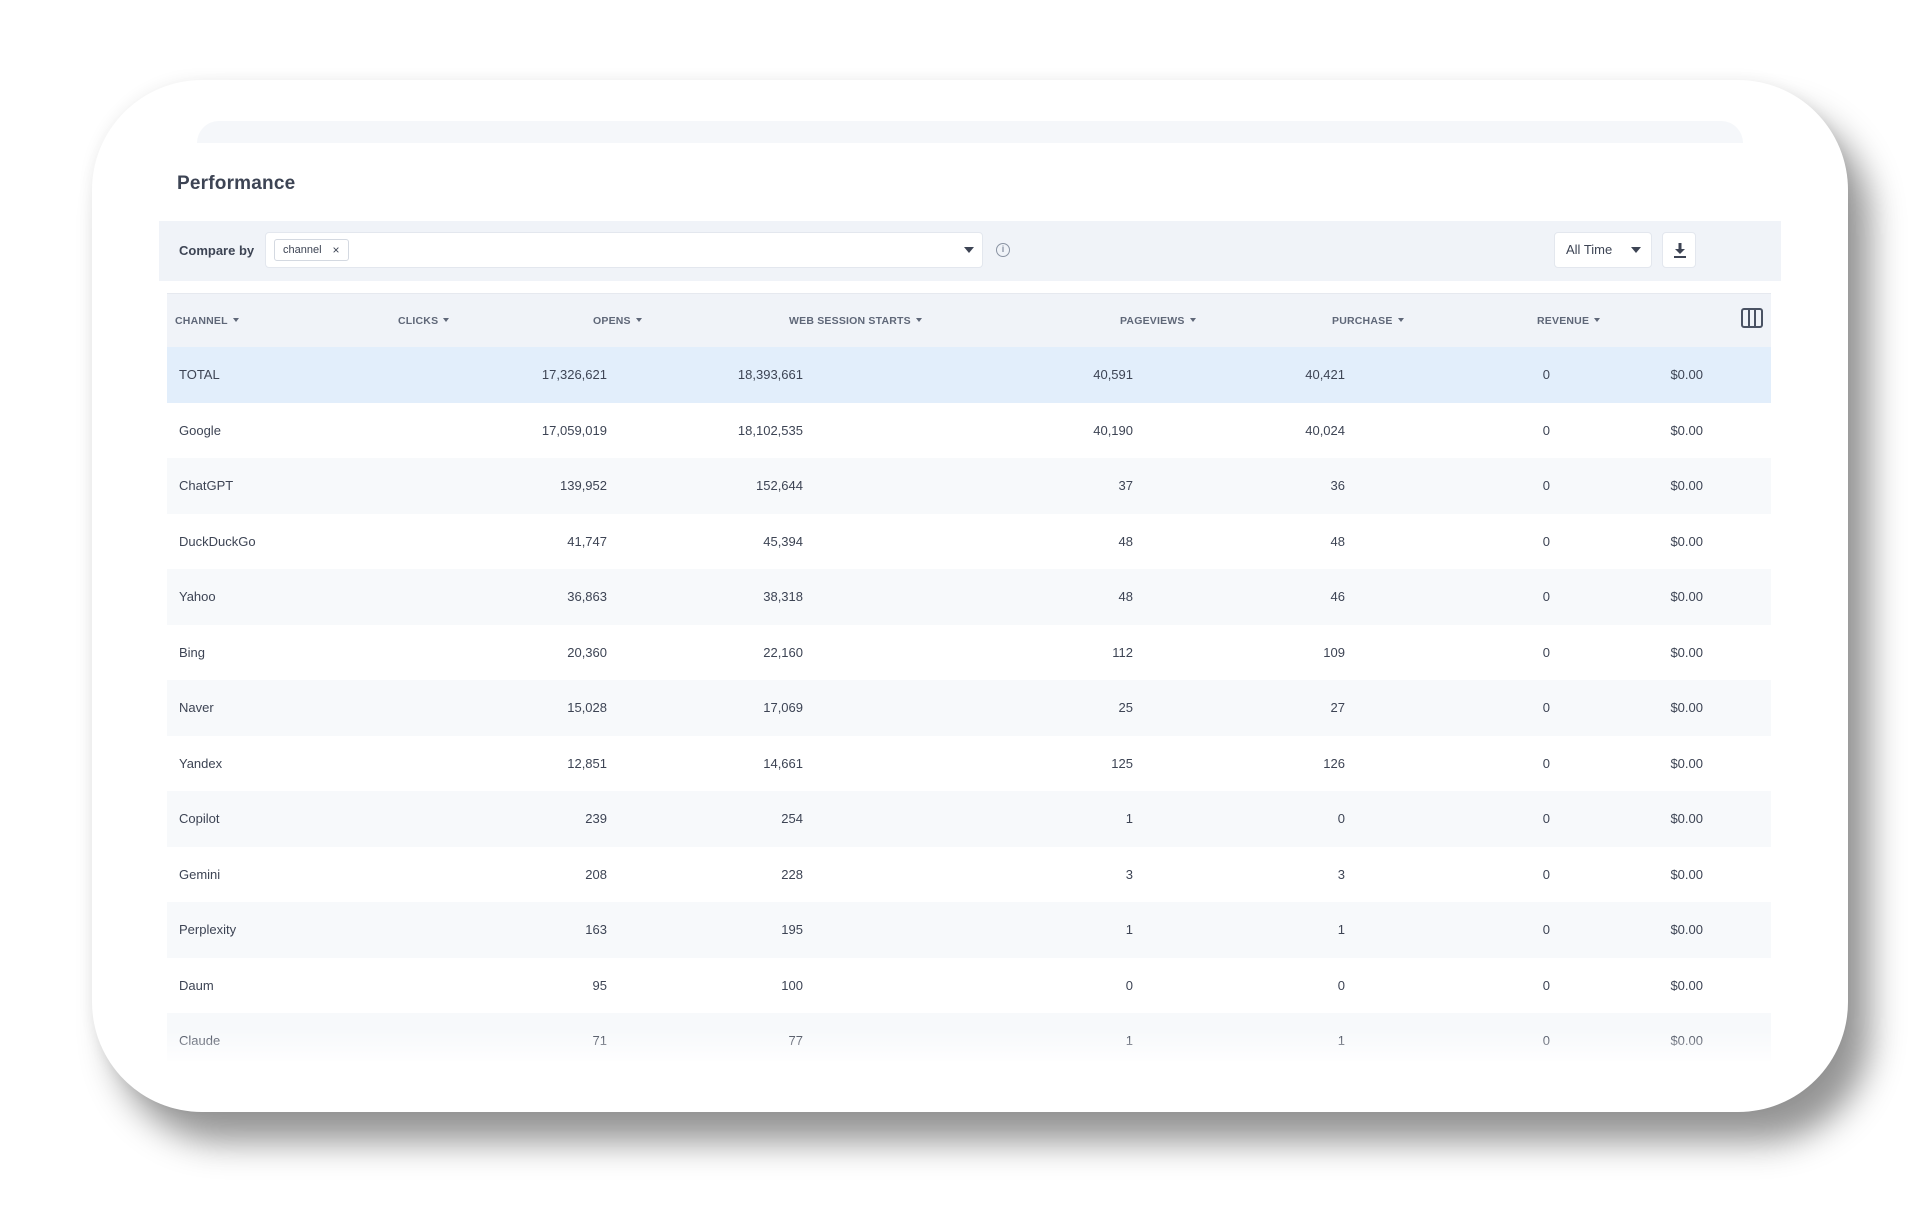  What do you see at coordinates (596, 929) in the screenshot?
I see `cell-clicks: 163` at bounding box center [596, 929].